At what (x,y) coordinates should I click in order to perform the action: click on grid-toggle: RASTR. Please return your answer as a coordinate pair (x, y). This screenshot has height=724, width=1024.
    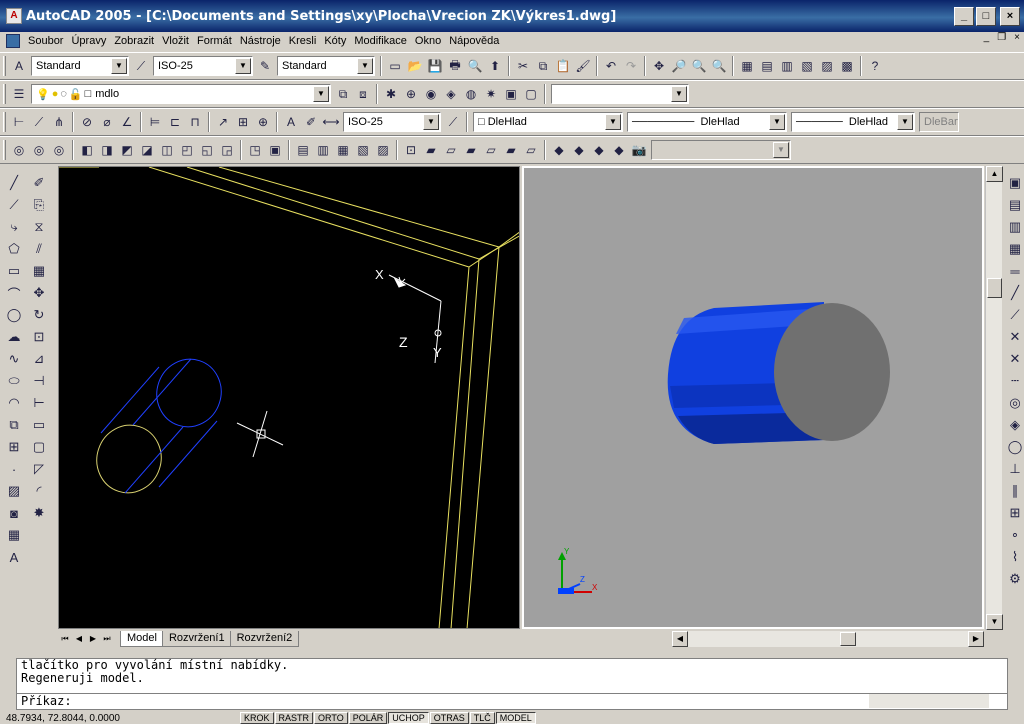
    Looking at the image, I should click on (294, 718).